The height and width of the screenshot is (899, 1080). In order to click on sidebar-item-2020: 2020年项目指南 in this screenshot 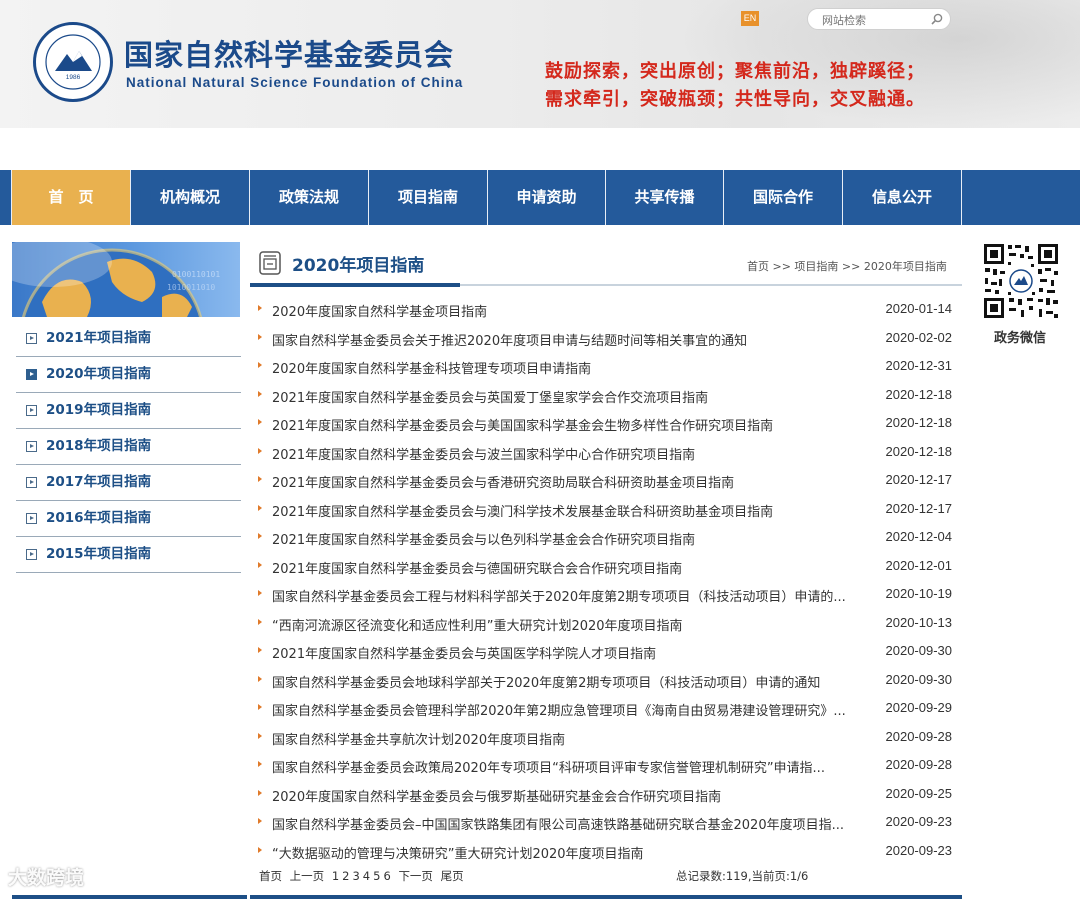, I will do `click(128, 375)`.